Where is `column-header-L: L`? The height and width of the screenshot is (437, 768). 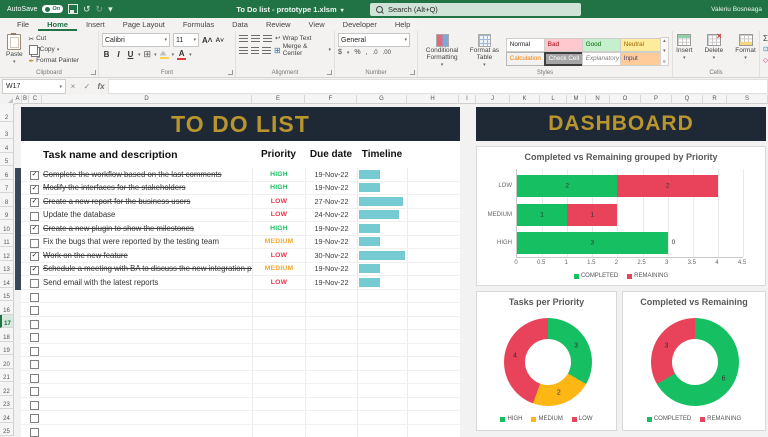
column-header-L: L is located at coordinates (553, 99).